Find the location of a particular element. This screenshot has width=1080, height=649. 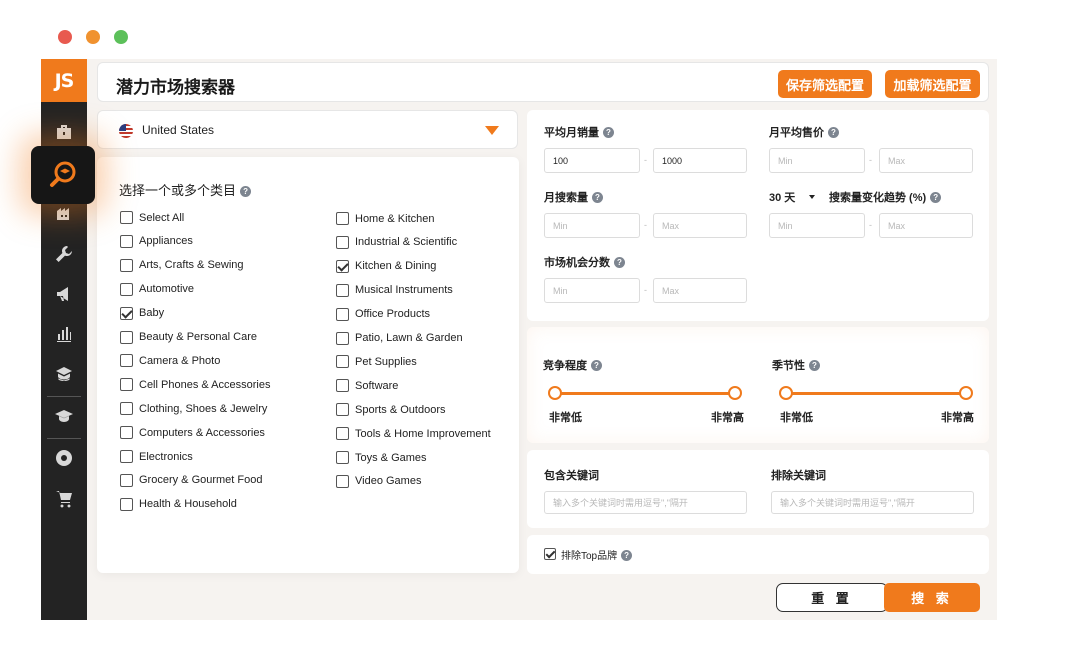

sidebar-item-megaphone is located at coordinates (64, 294).